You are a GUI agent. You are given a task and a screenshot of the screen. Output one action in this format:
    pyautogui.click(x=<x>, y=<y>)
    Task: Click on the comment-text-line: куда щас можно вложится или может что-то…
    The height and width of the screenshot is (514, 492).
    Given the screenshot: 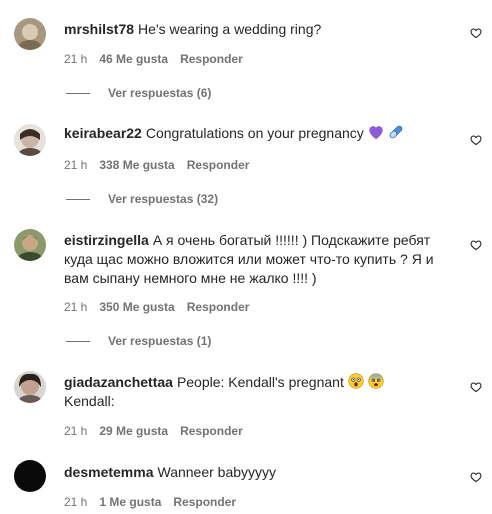 What is the action you would take?
    pyautogui.click(x=249, y=259)
    